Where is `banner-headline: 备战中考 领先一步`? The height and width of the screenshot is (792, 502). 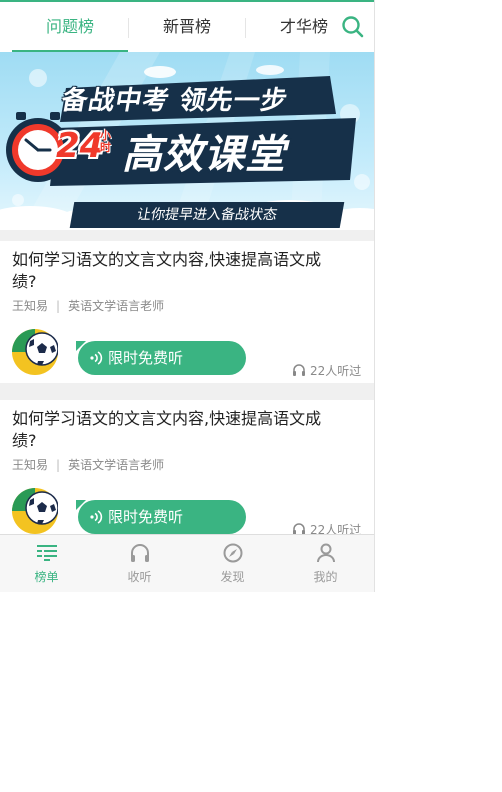
banner-headline: 备战中考 领先一步 is located at coordinates (174, 101).